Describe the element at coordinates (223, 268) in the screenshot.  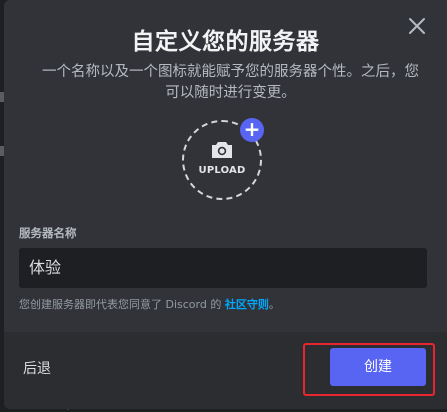
I see `server-name-input: 体验` at that location.